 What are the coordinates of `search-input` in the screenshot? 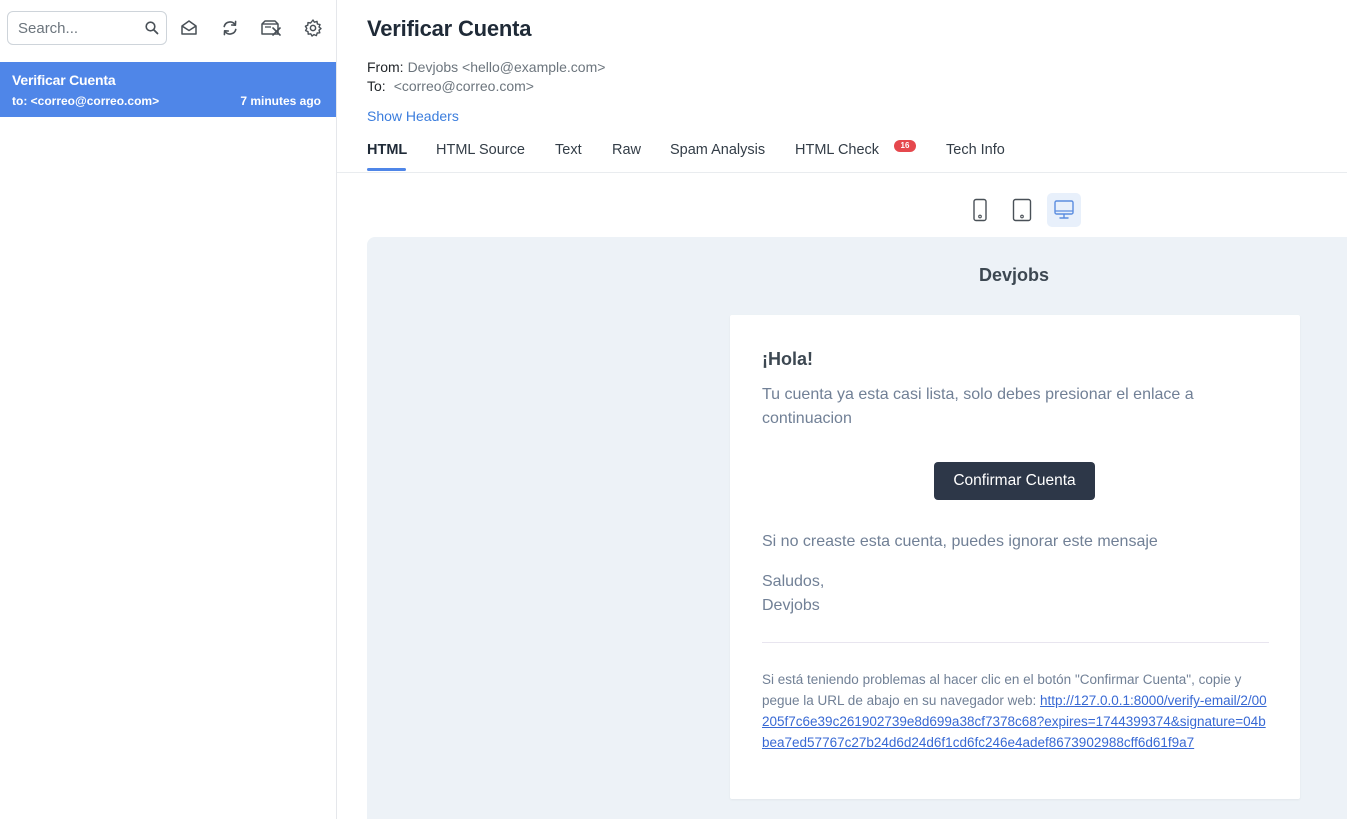 It's located at (78, 28).